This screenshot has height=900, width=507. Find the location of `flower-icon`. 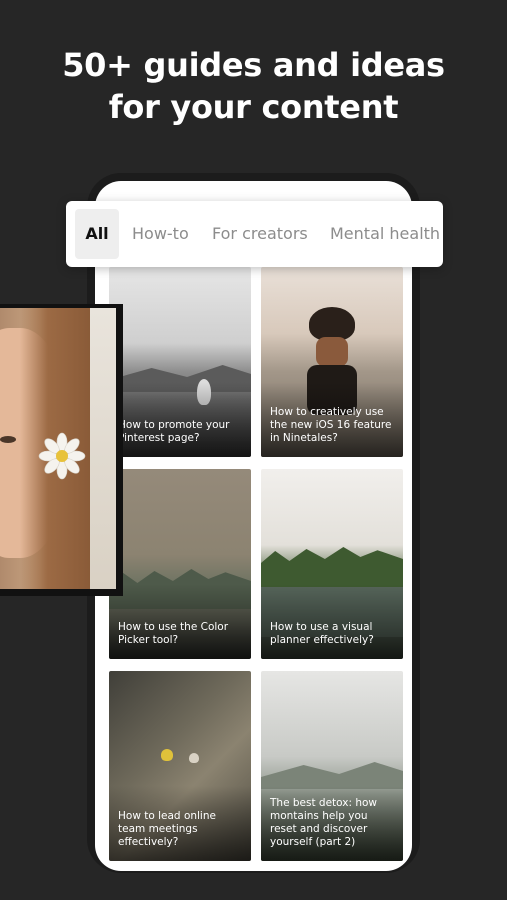

flower-icon is located at coordinates (62, 456).